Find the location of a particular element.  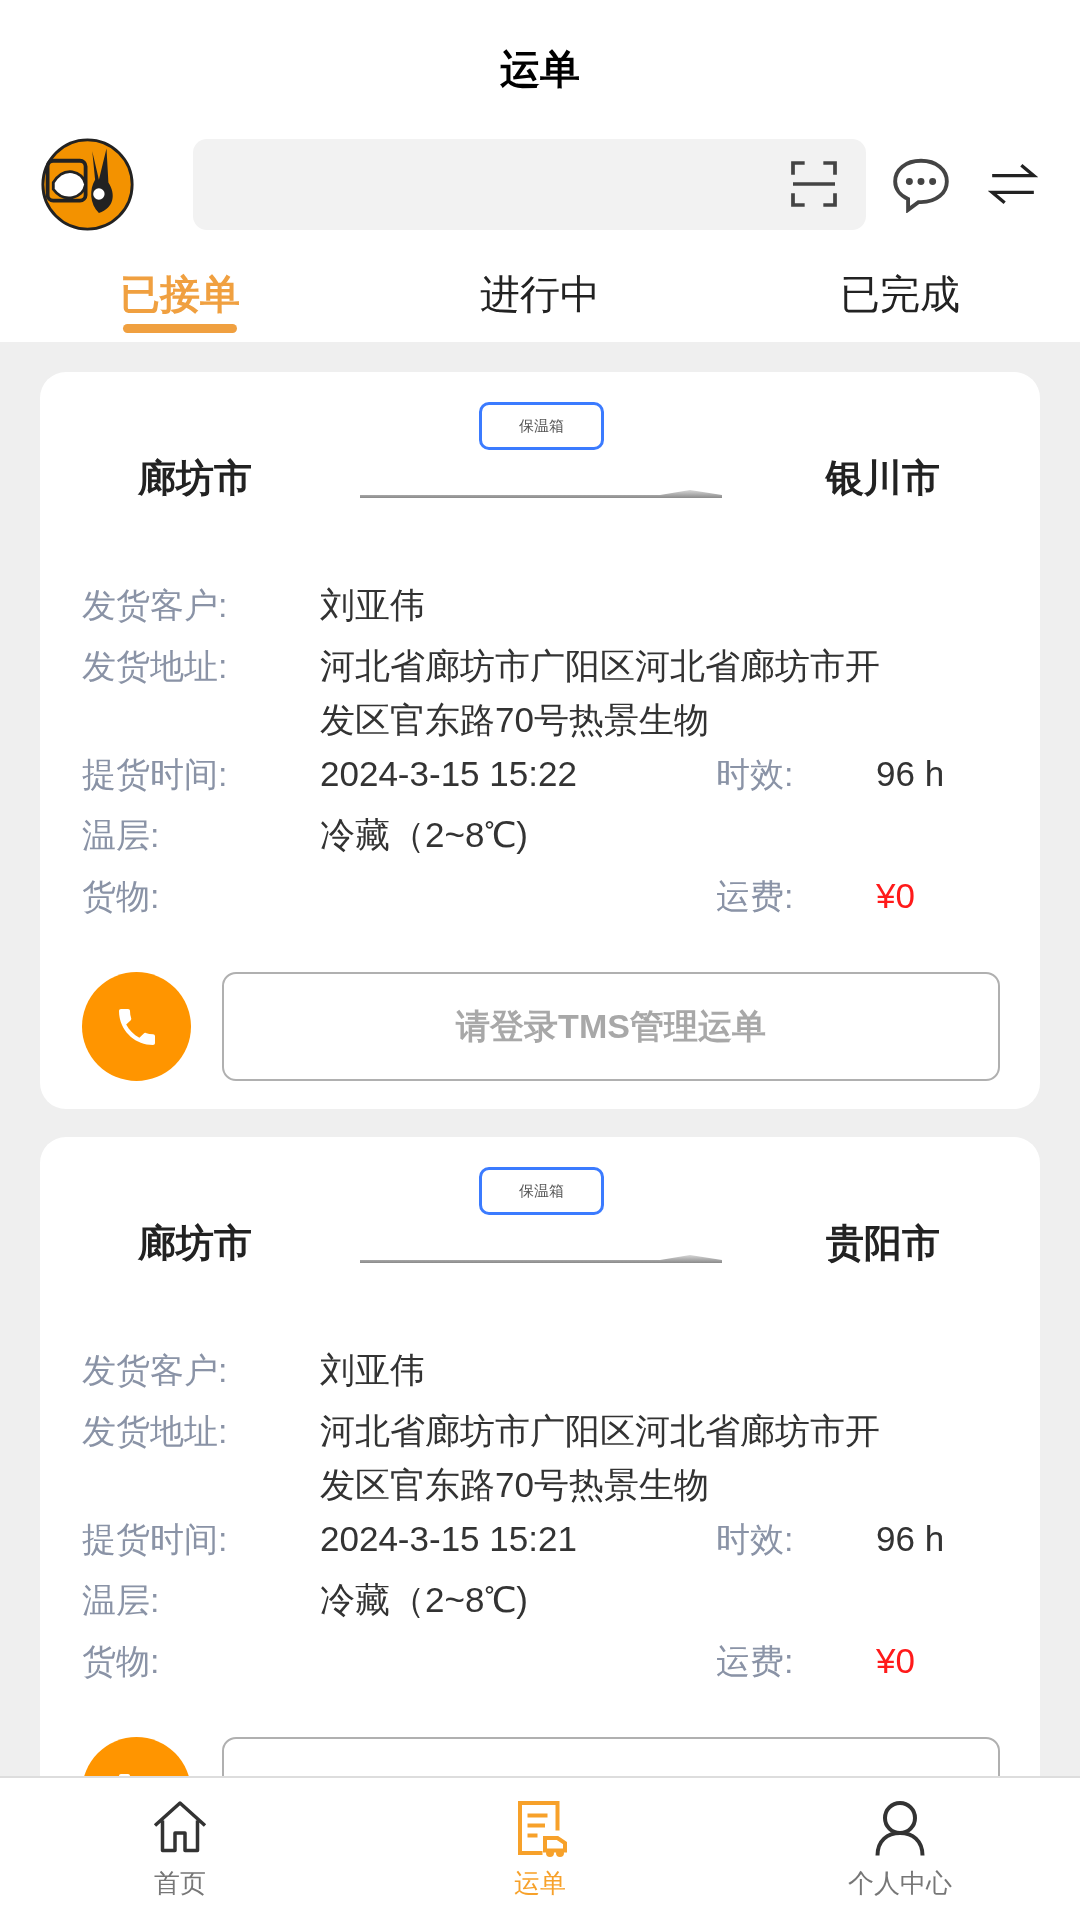

tab: 已完成 is located at coordinates (900, 294).